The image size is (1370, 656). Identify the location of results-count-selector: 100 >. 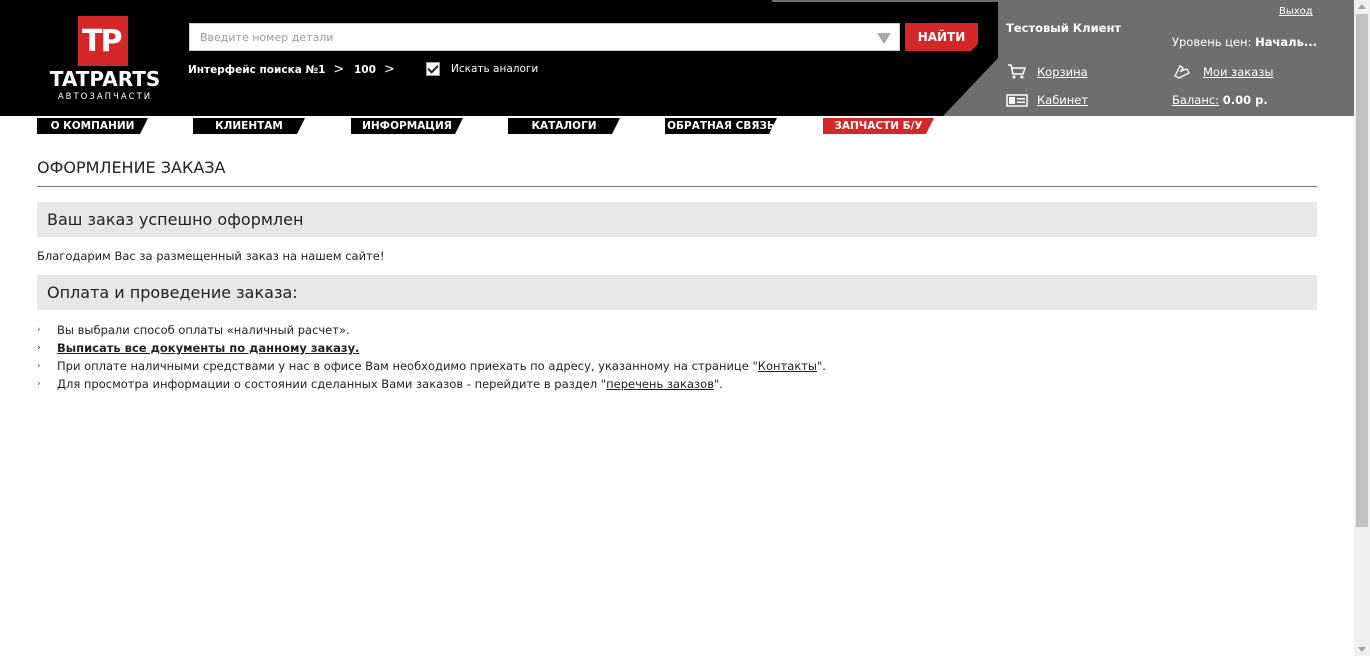
(374, 69).